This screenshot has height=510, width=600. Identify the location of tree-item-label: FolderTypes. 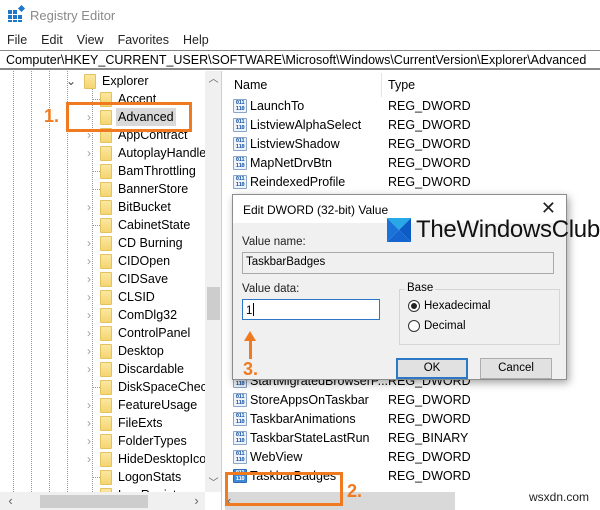
(152, 441).